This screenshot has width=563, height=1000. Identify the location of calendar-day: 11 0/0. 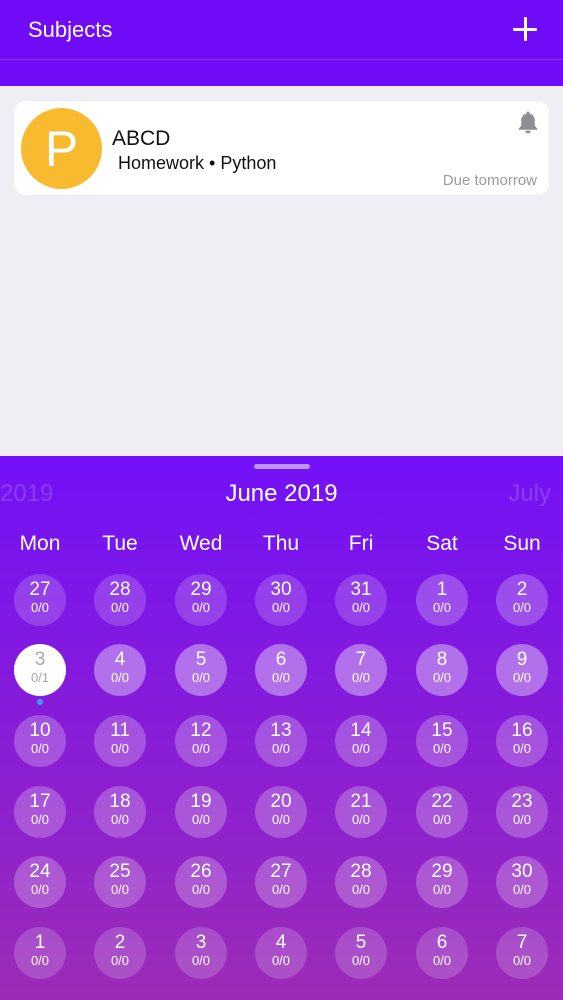
(120, 741).